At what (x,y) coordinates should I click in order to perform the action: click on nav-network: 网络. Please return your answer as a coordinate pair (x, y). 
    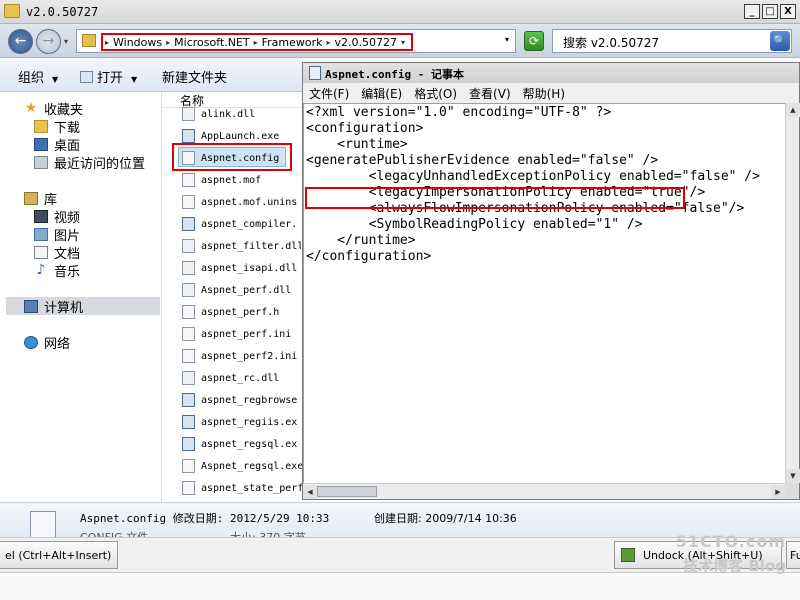
    Looking at the image, I should click on (47, 342).